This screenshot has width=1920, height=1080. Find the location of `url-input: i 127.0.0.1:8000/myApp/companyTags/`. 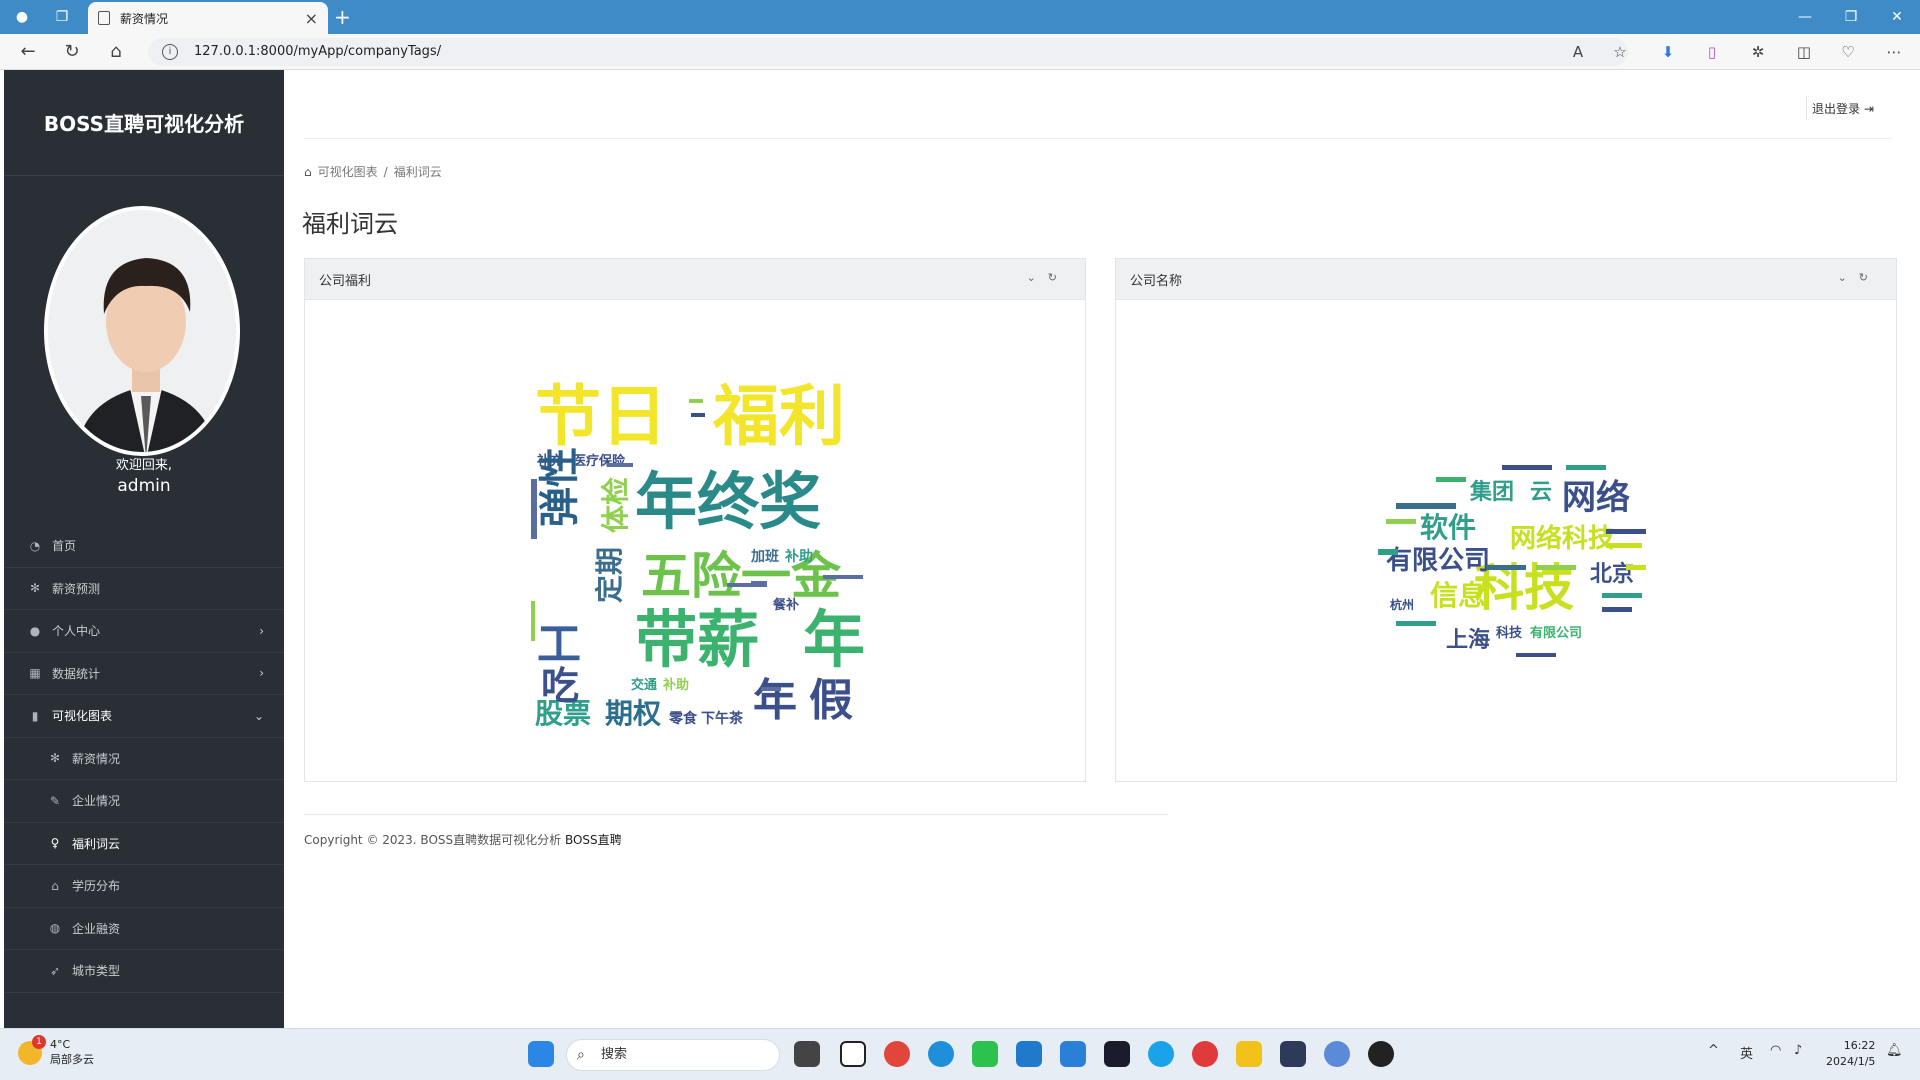

url-input: i 127.0.0.1:8000/myApp/companyTags/ is located at coordinates (888, 52).